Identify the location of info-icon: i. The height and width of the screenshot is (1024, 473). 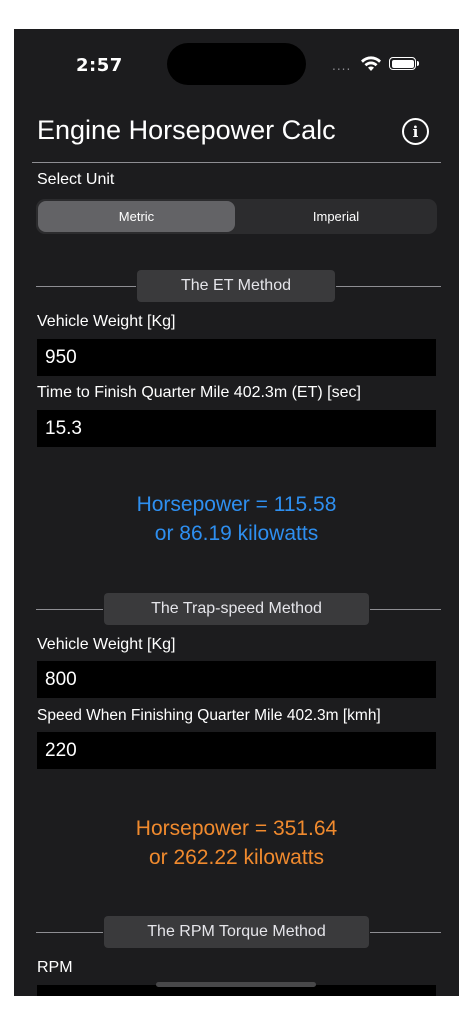
(415, 131).